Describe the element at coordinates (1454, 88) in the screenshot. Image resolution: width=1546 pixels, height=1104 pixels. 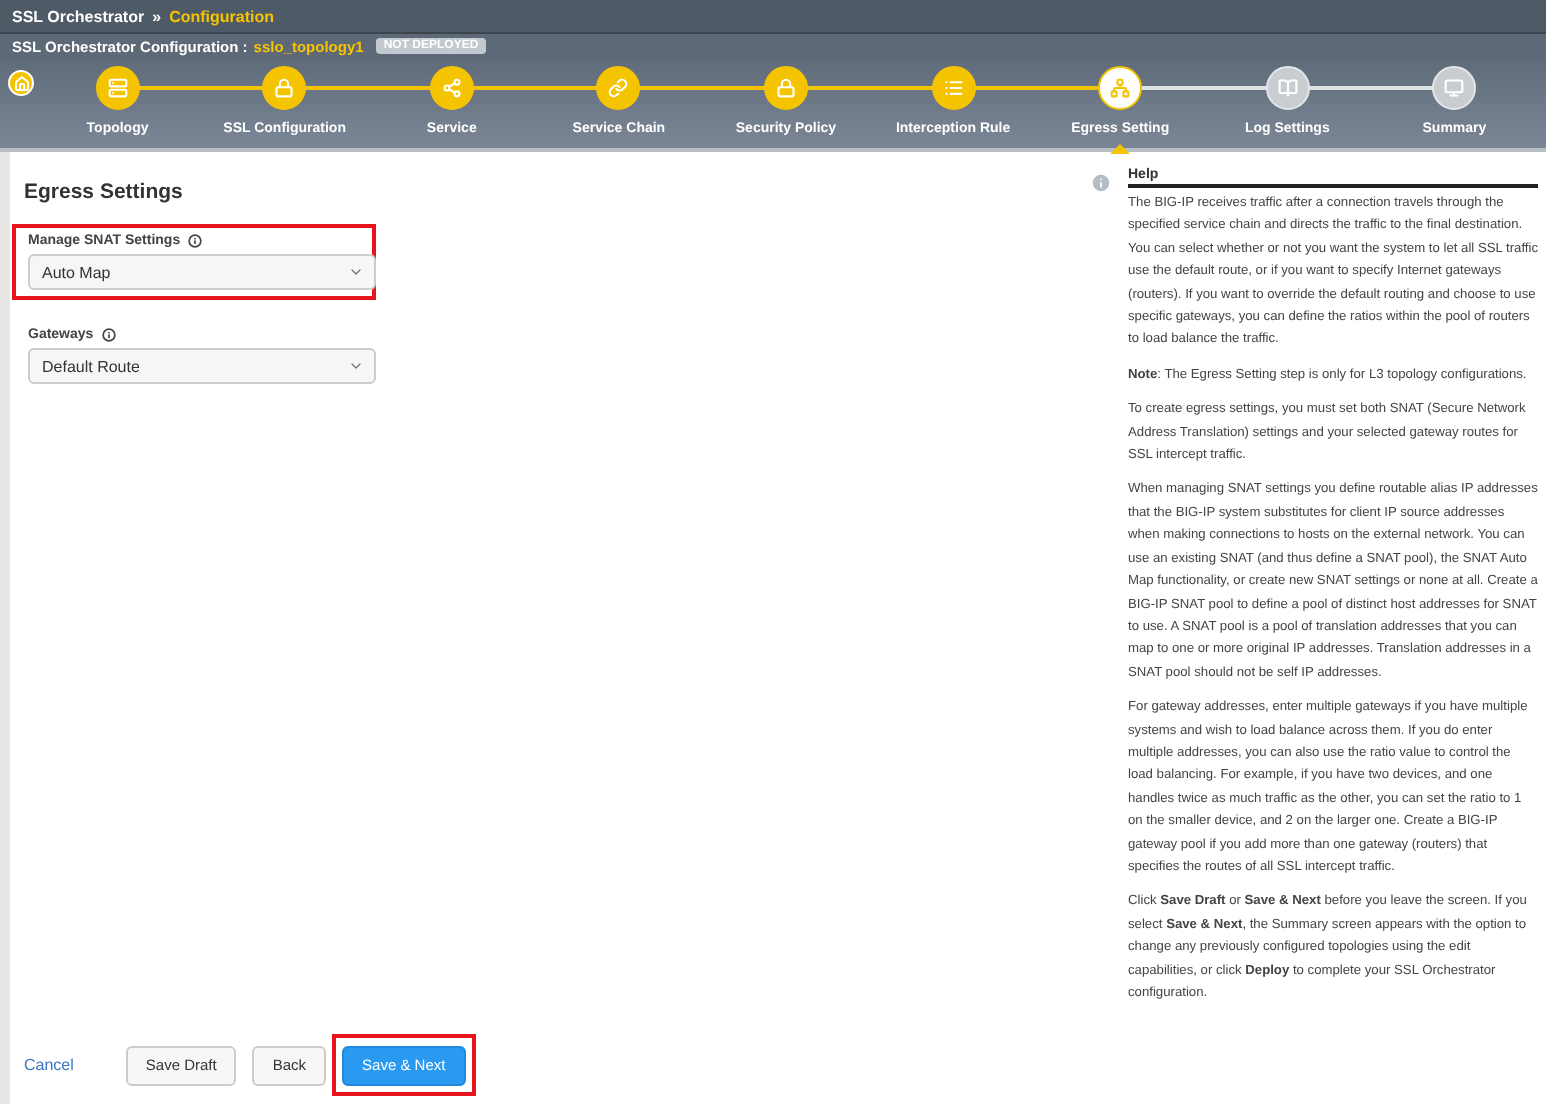
I see `monitor-icon` at that location.